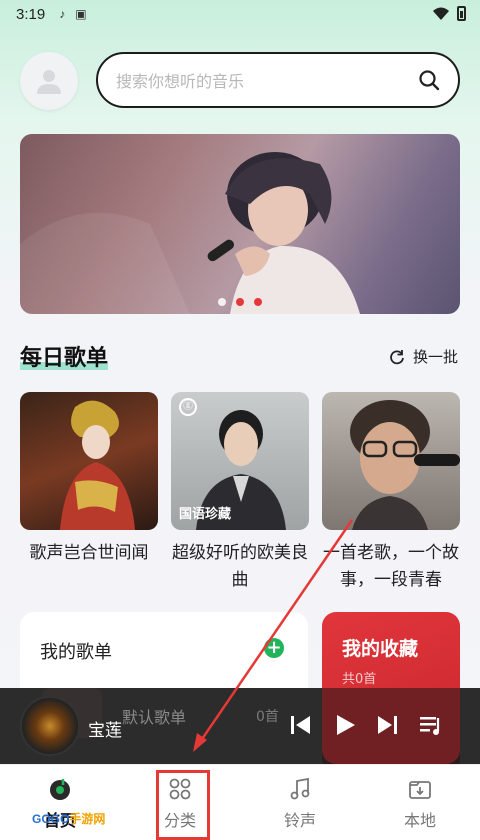 The height and width of the screenshot is (840, 480). I want to click on tab-local: 本地, so click(420, 803).